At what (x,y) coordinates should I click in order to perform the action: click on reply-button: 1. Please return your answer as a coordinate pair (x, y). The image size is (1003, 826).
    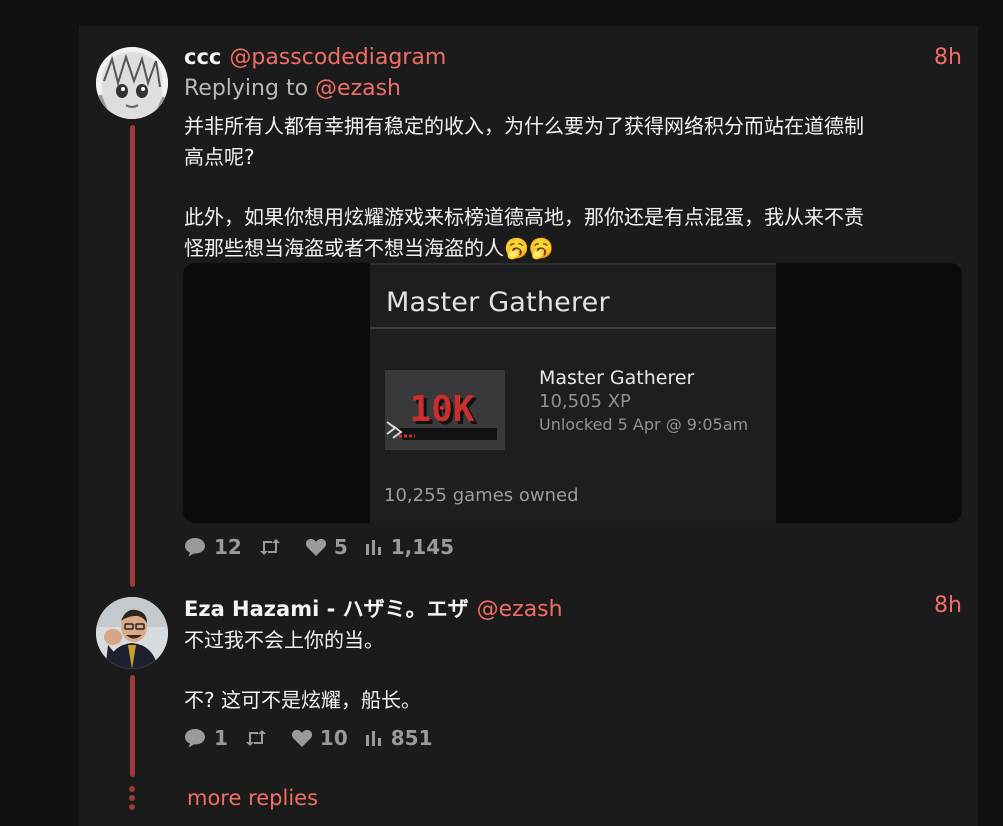
    Looking at the image, I should click on (205, 738).